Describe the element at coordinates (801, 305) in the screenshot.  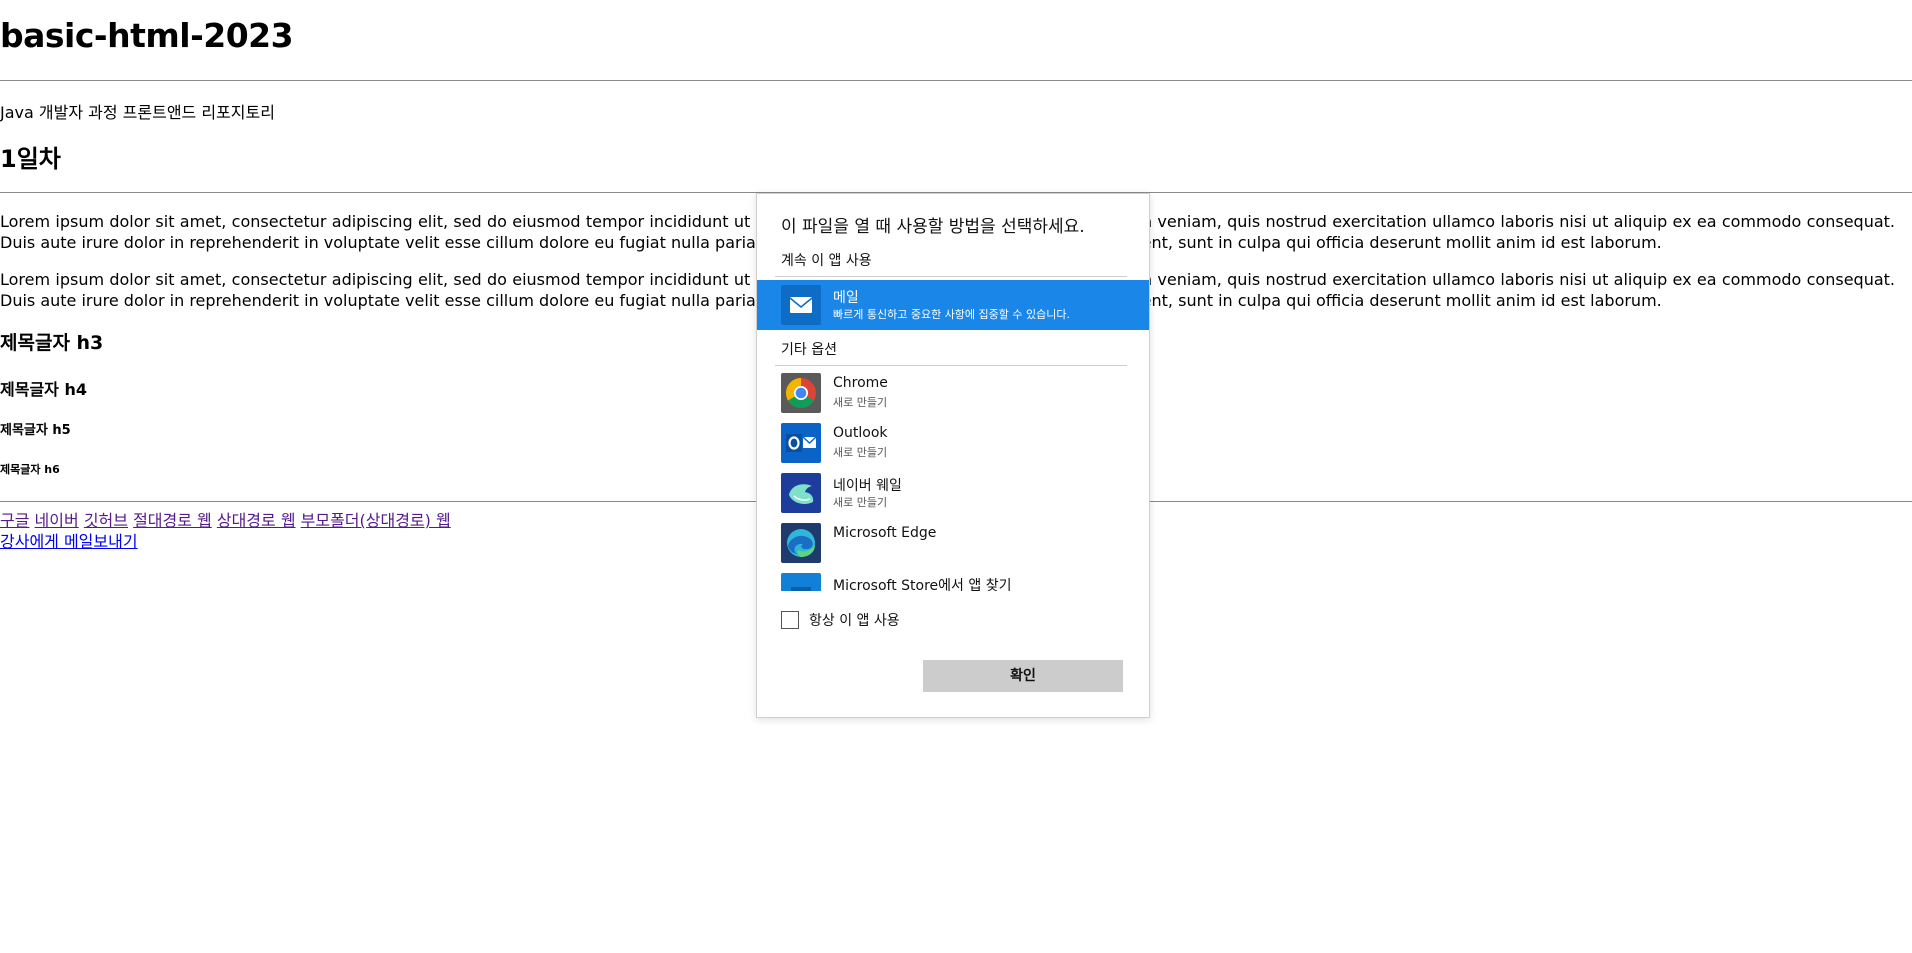
I see `mail-icon` at that location.